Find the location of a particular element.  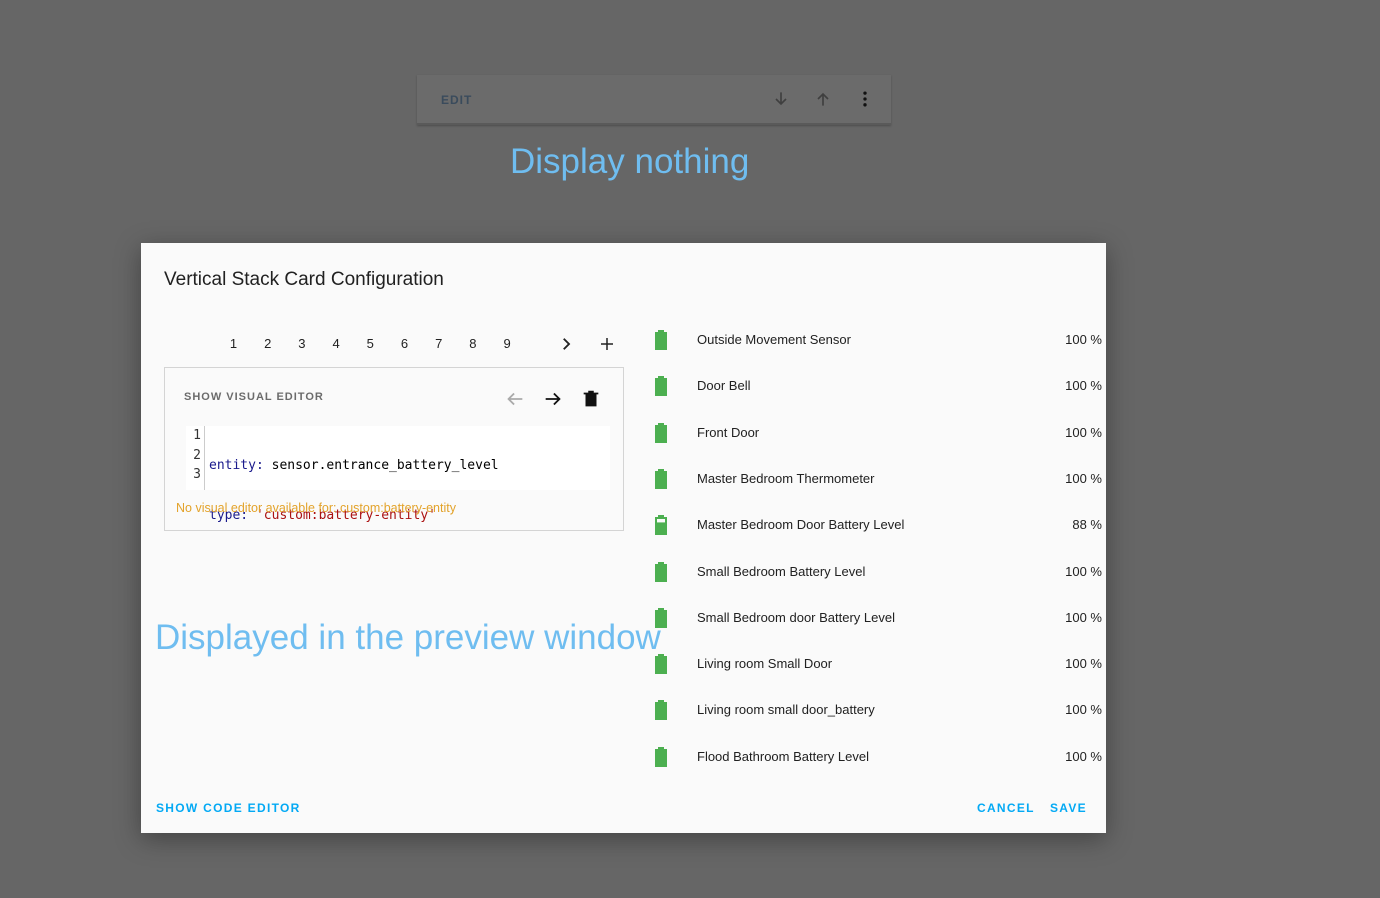

tab-4: 4 is located at coordinates (336, 350).